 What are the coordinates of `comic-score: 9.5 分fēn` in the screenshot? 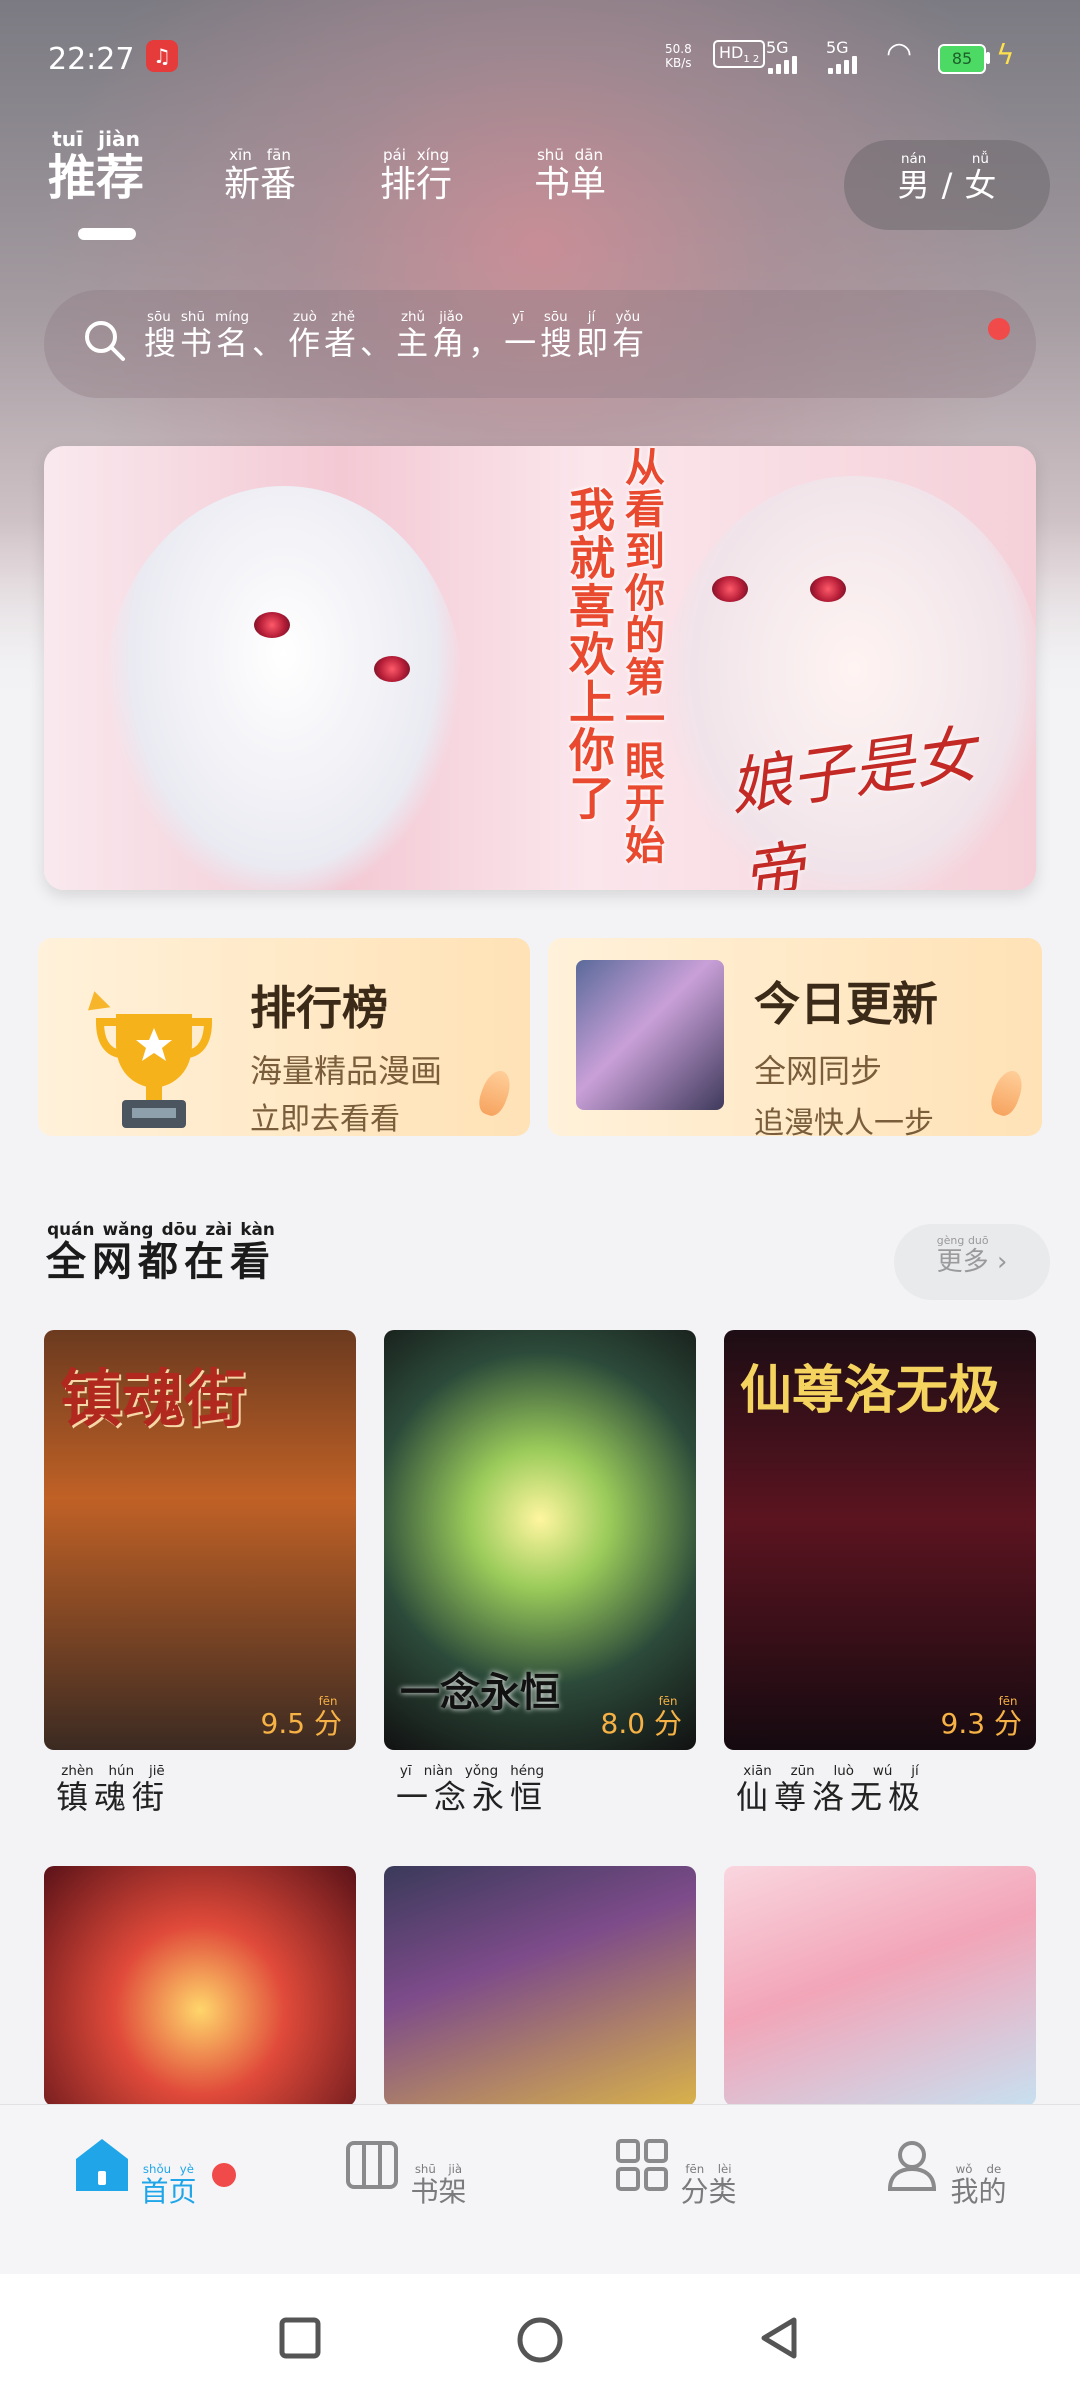 It's located at (301, 1717).